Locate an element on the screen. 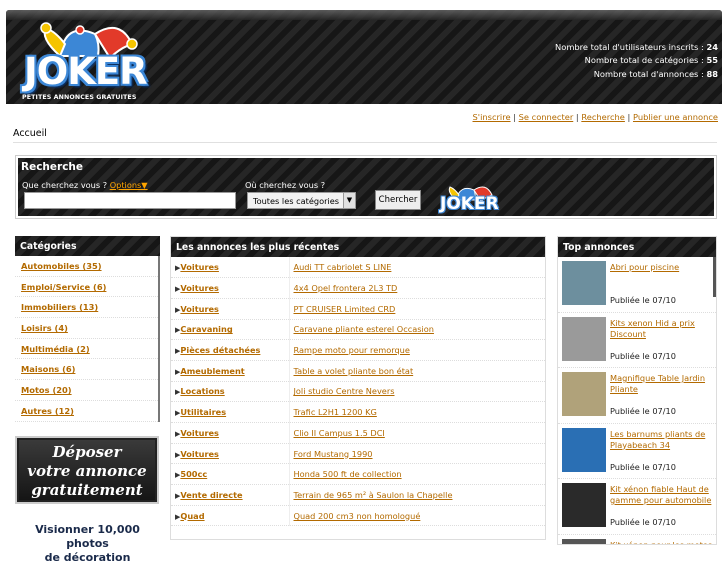  recent-ad-title-cell: Quad 200 cm3 non homologué is located at coordinates (416, 516).